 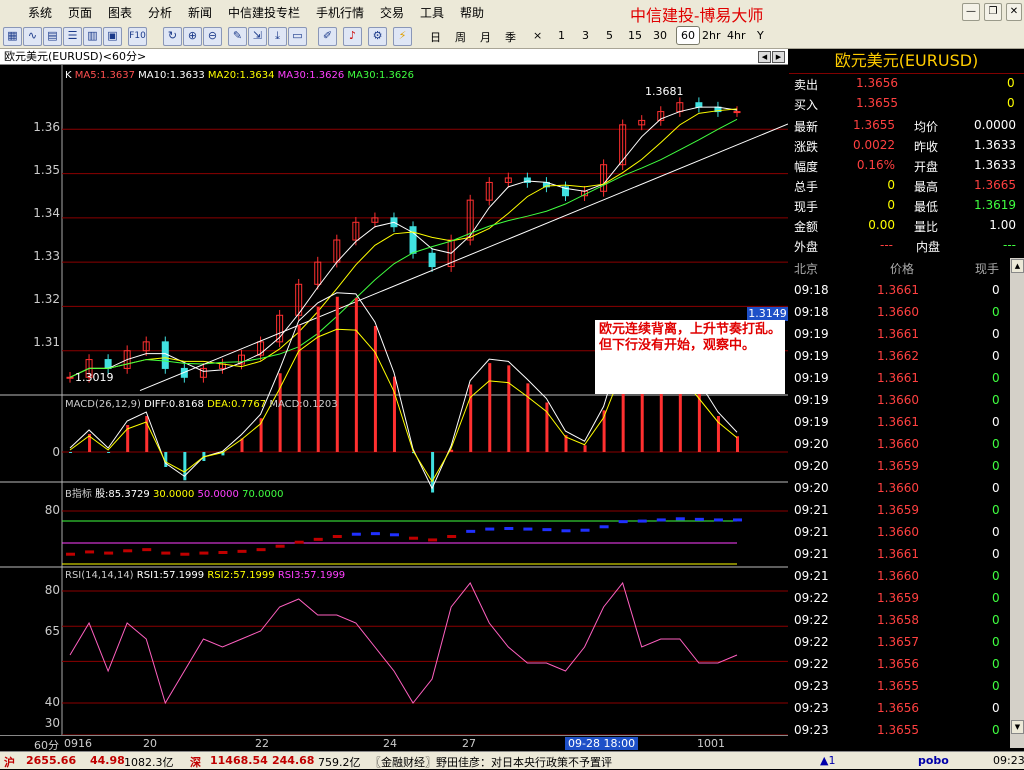 What do you see at coordinates (107, 760) in the screenshot?
I see `sh-change: 44.98` at bounding box center [107, 760].